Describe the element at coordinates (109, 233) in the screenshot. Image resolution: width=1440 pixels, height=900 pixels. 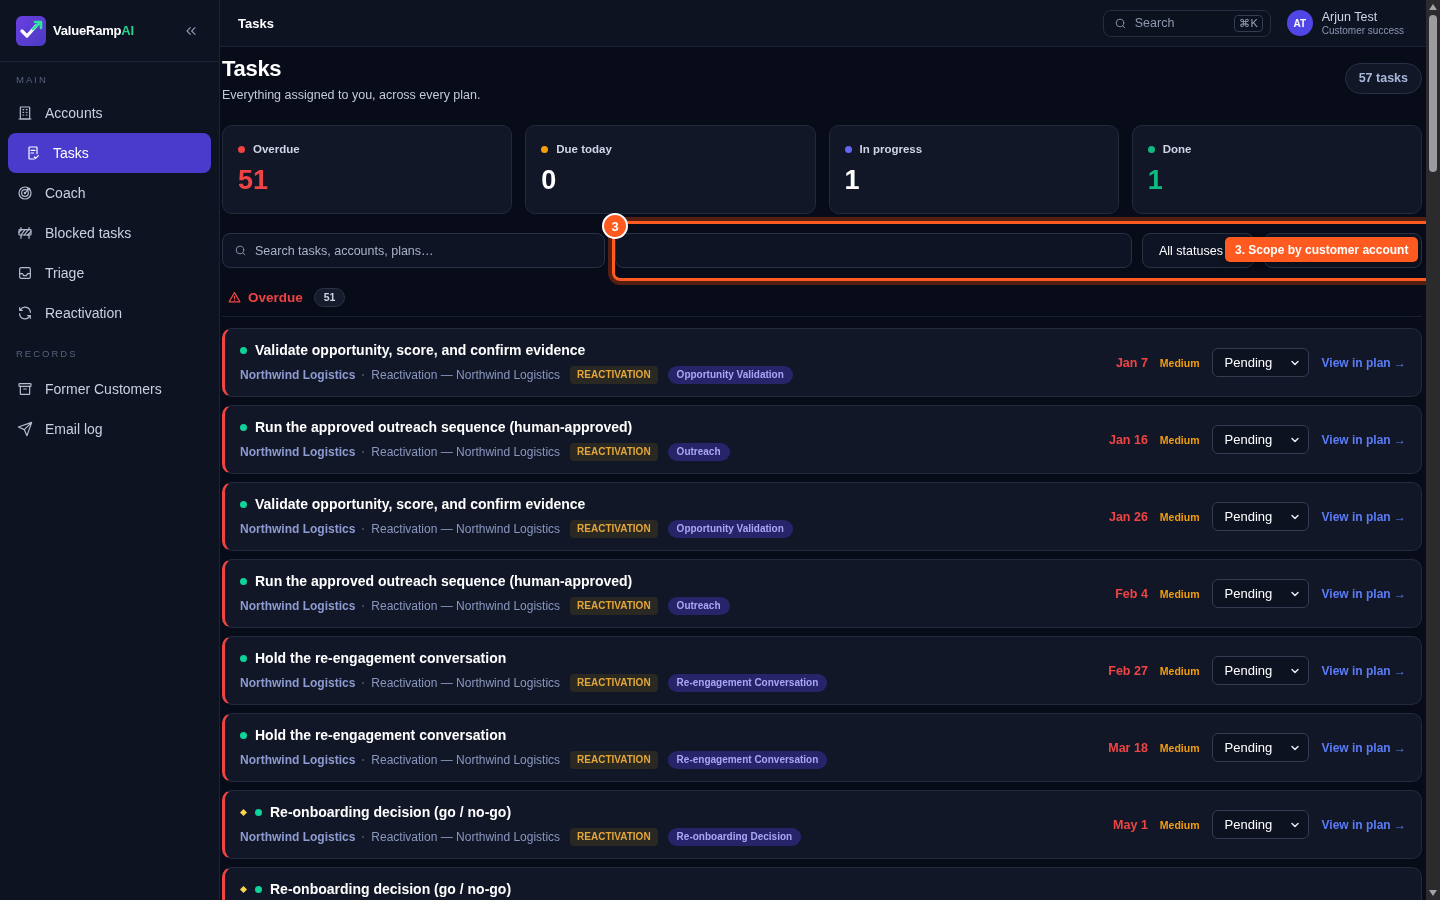
I see `nav-item: Blocked tasks` at that location.